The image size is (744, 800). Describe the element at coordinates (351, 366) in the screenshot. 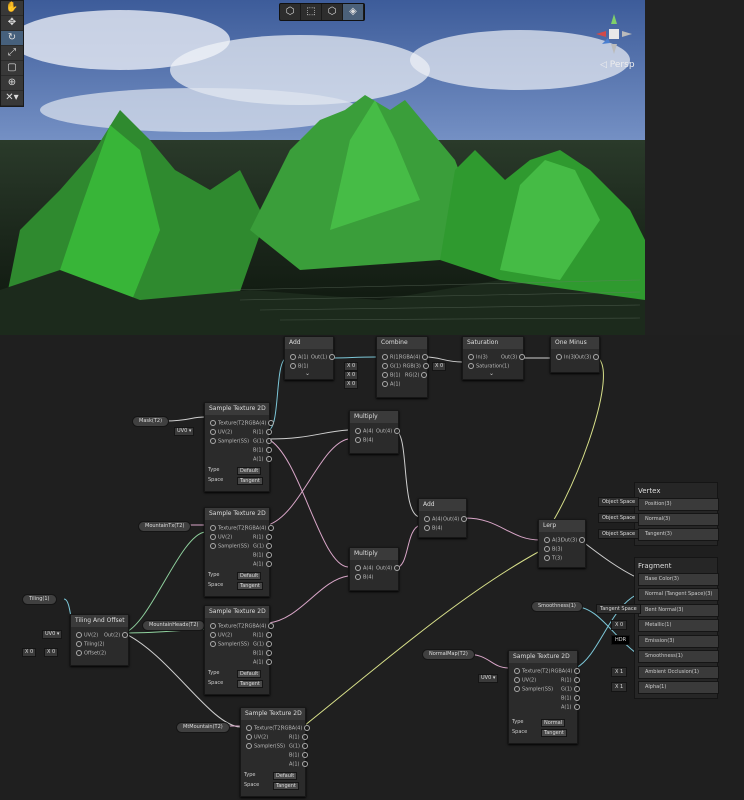

I see `g-value-field: X 0` at that location.